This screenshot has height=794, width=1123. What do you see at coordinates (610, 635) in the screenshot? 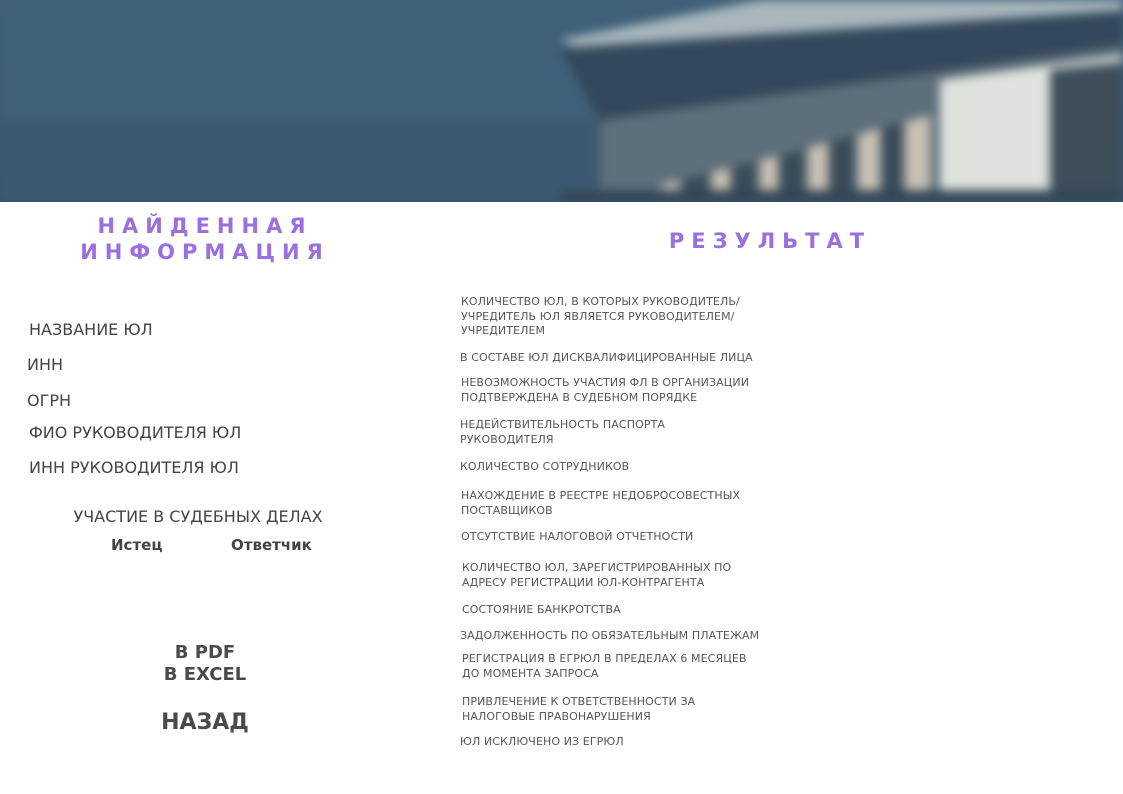
I see `result-item-mandatory-debt: ЗАДОЛЖЕННОСТЬ ПО ОБЯЗАТЕЛЬНЫМ ПЛАТЕЖАМ` at bounding box center [610, 635].